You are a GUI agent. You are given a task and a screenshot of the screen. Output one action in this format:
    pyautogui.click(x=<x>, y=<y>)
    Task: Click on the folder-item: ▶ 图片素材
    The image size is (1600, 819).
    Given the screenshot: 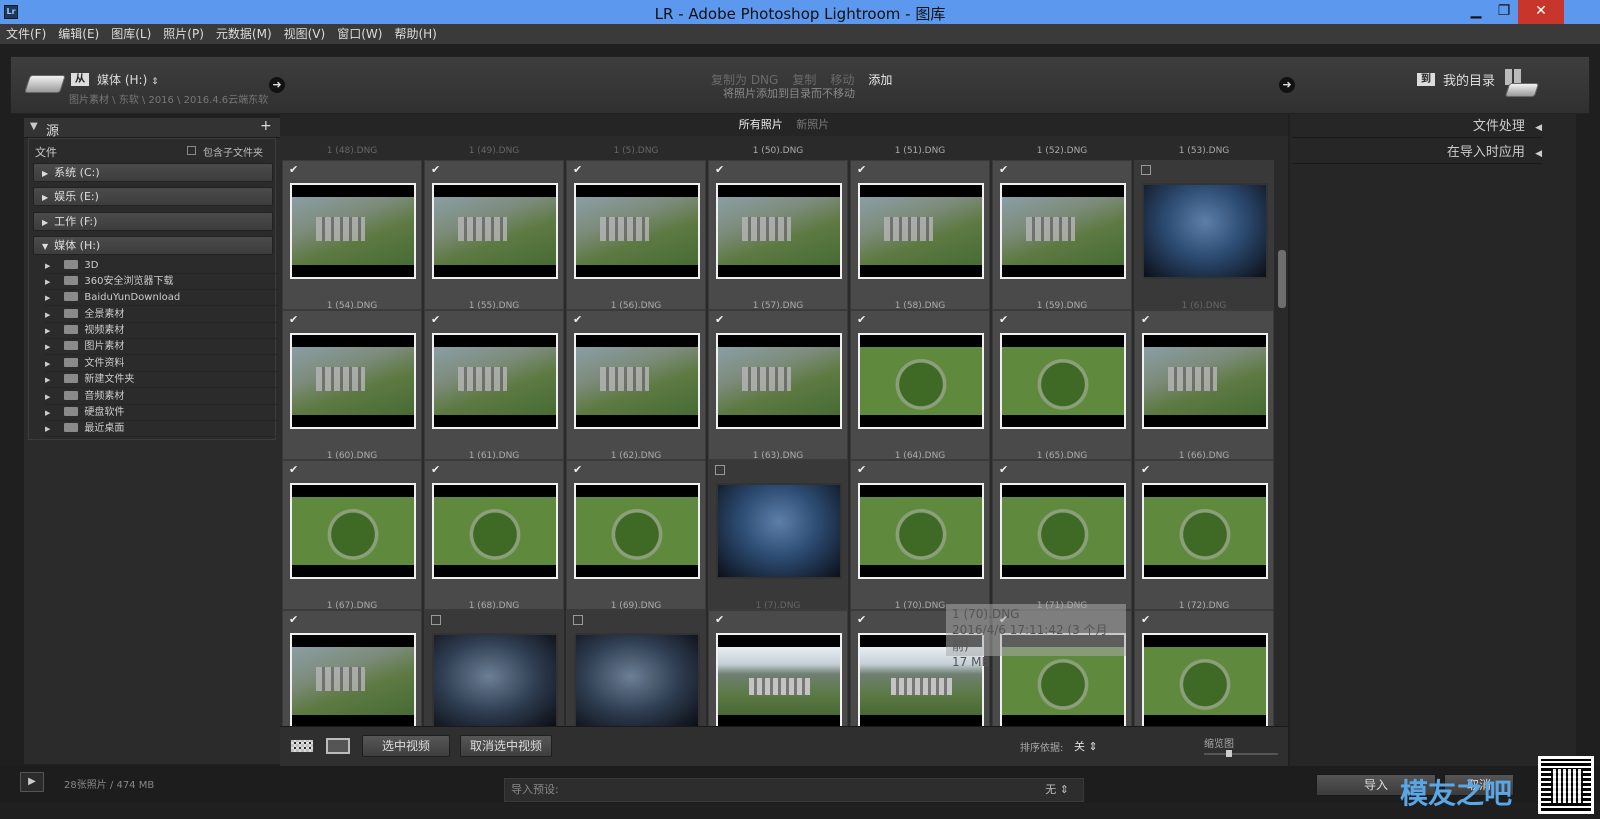 What is the action you would take?
    pyautogui.click(x=161, y=347)
    